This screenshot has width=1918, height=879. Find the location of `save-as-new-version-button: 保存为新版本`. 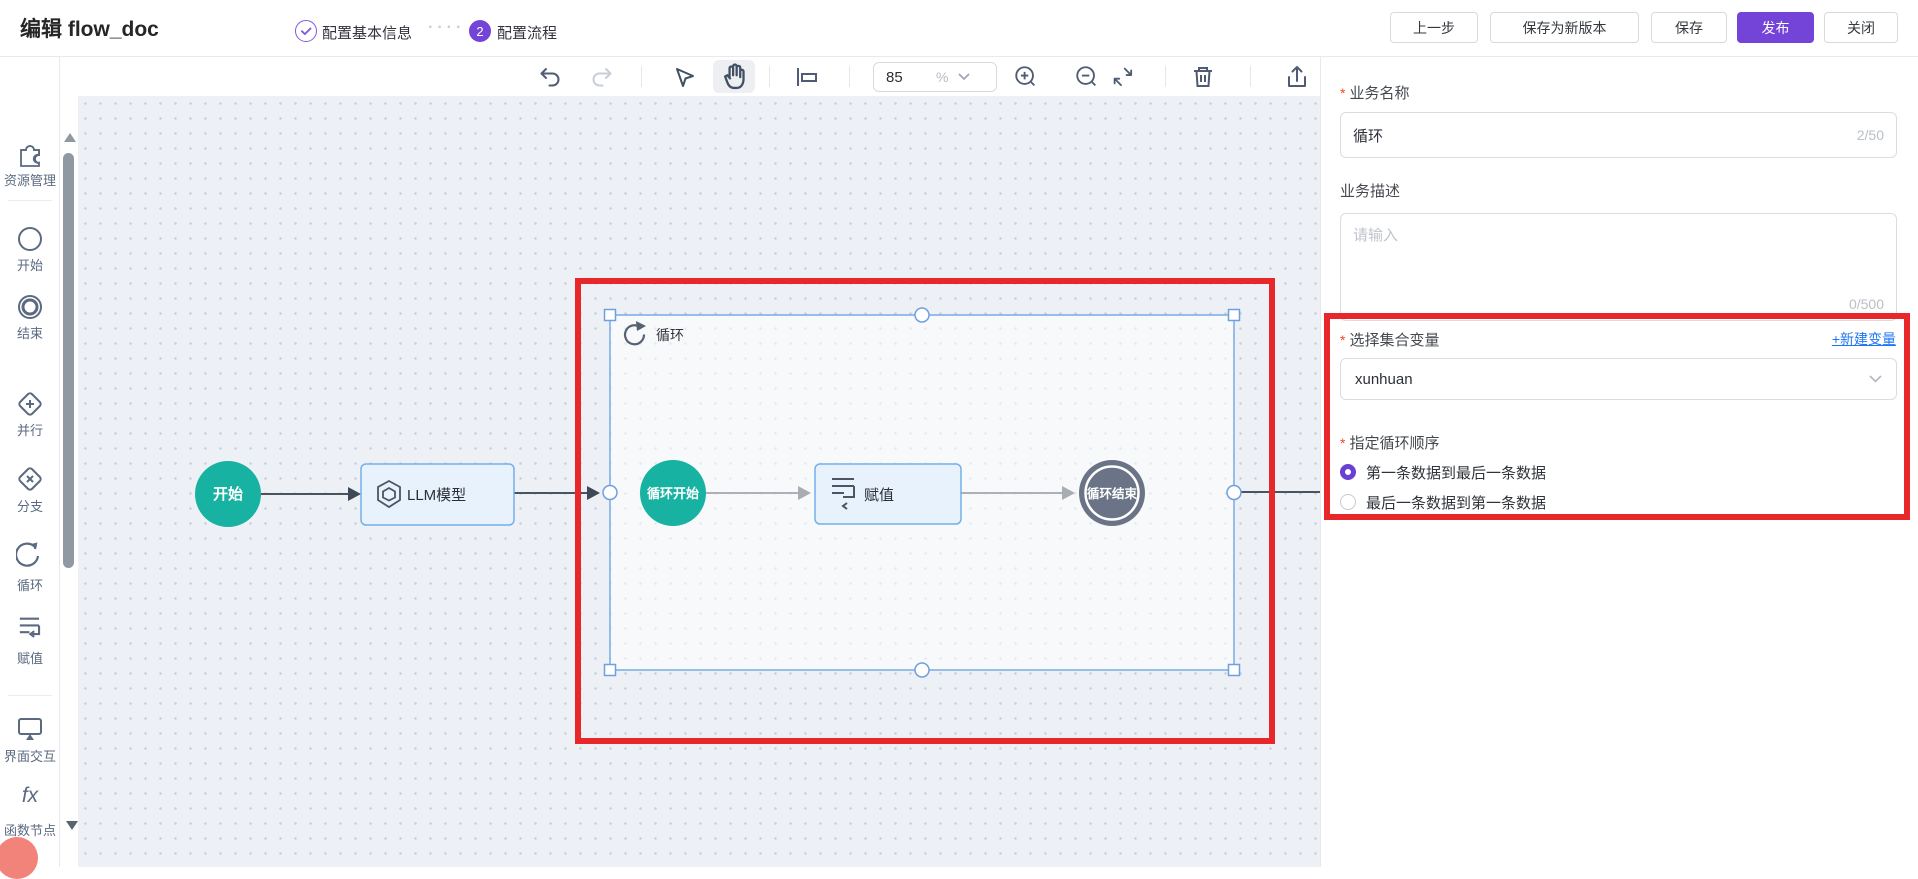

save-as-new-version-button: 保存为新版本 is located at coordinates (1564, 27).